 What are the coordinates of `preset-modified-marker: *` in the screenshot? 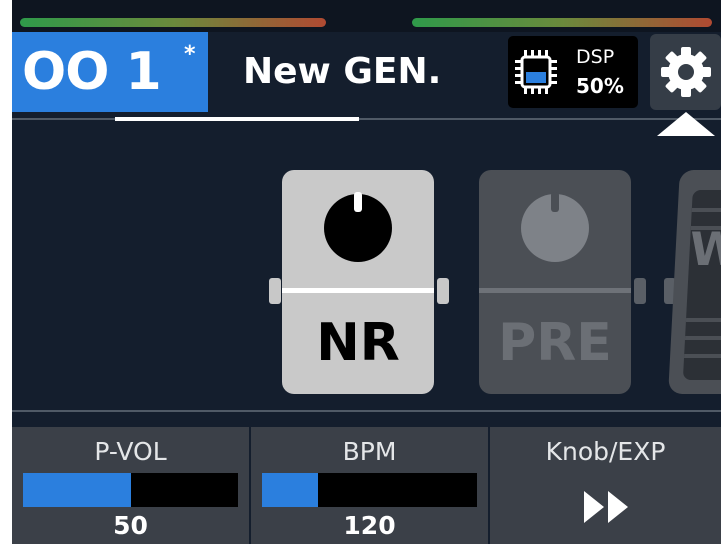 It's located at (190, 54).